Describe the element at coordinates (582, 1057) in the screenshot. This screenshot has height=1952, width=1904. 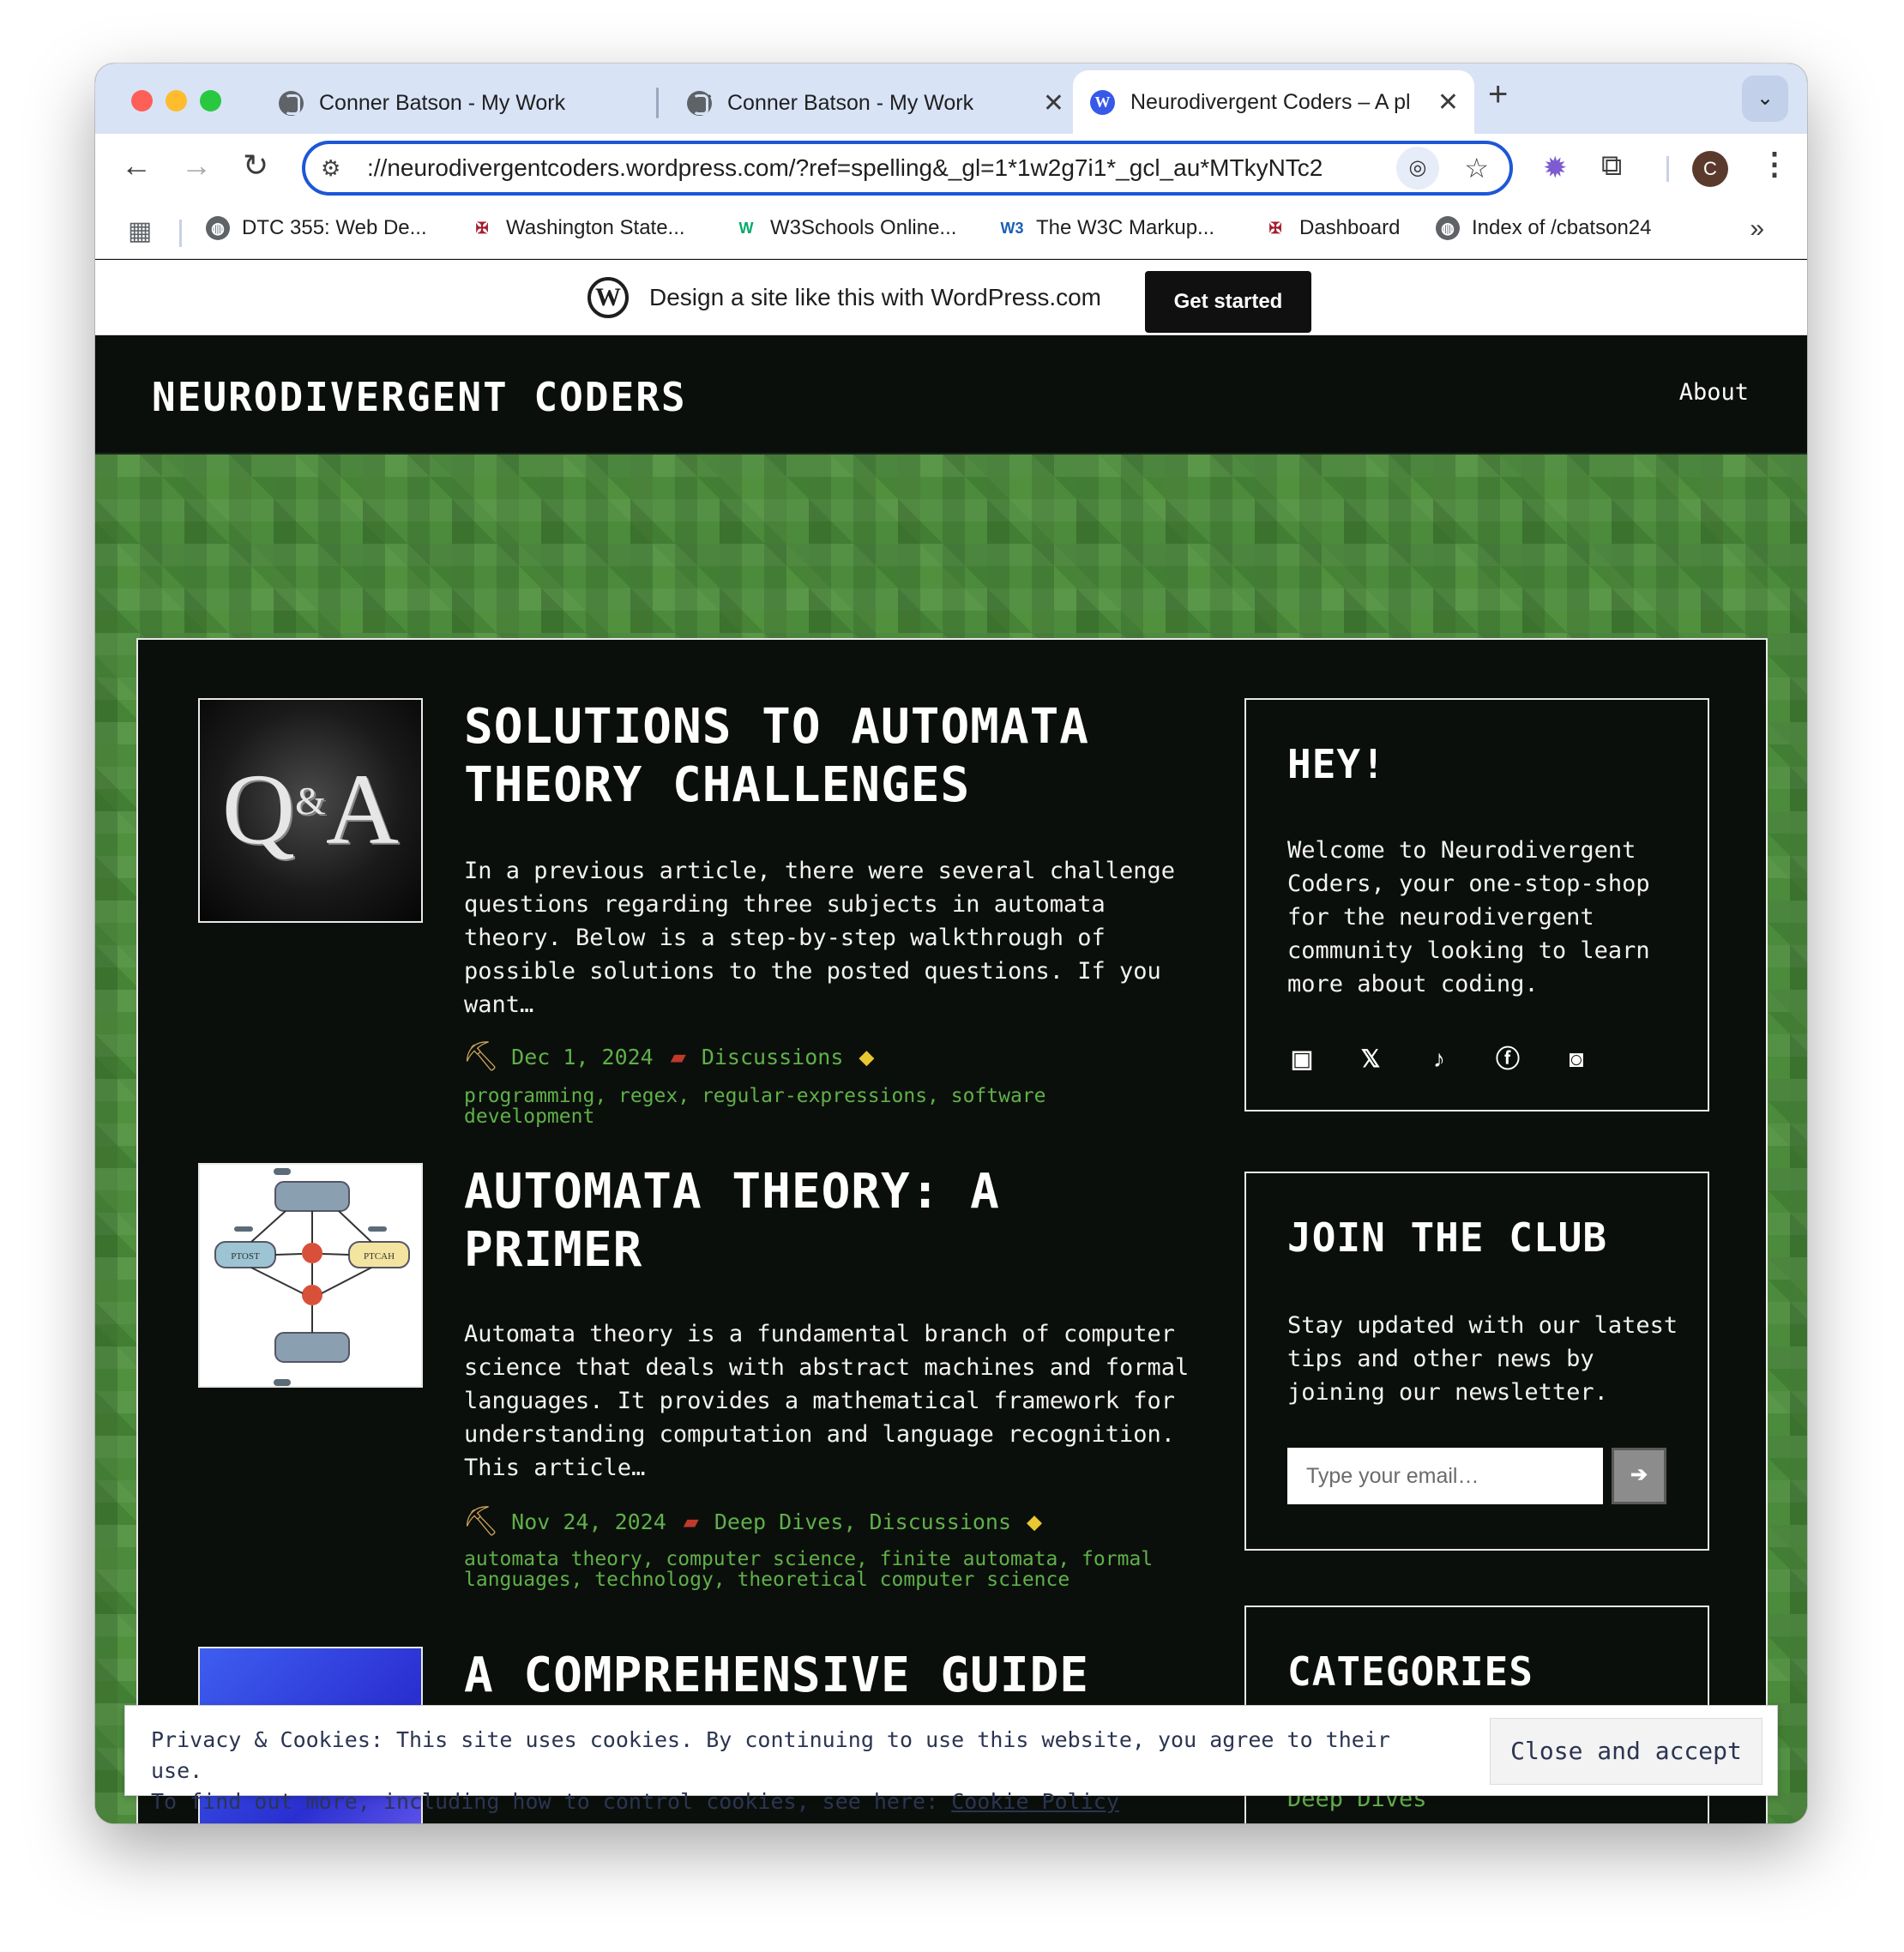
I see `post-date: Dec 1, 2024` at that location.